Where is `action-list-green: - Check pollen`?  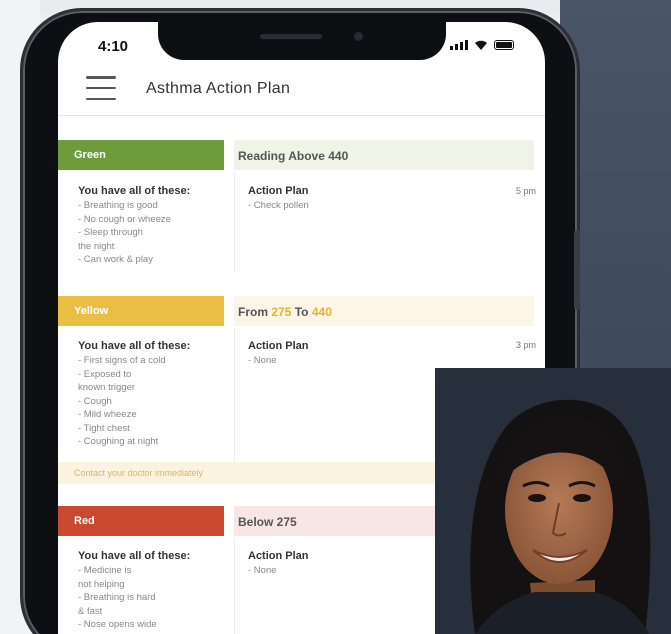 action-list-green: - Check pollen is located at coordinates (278, 206).